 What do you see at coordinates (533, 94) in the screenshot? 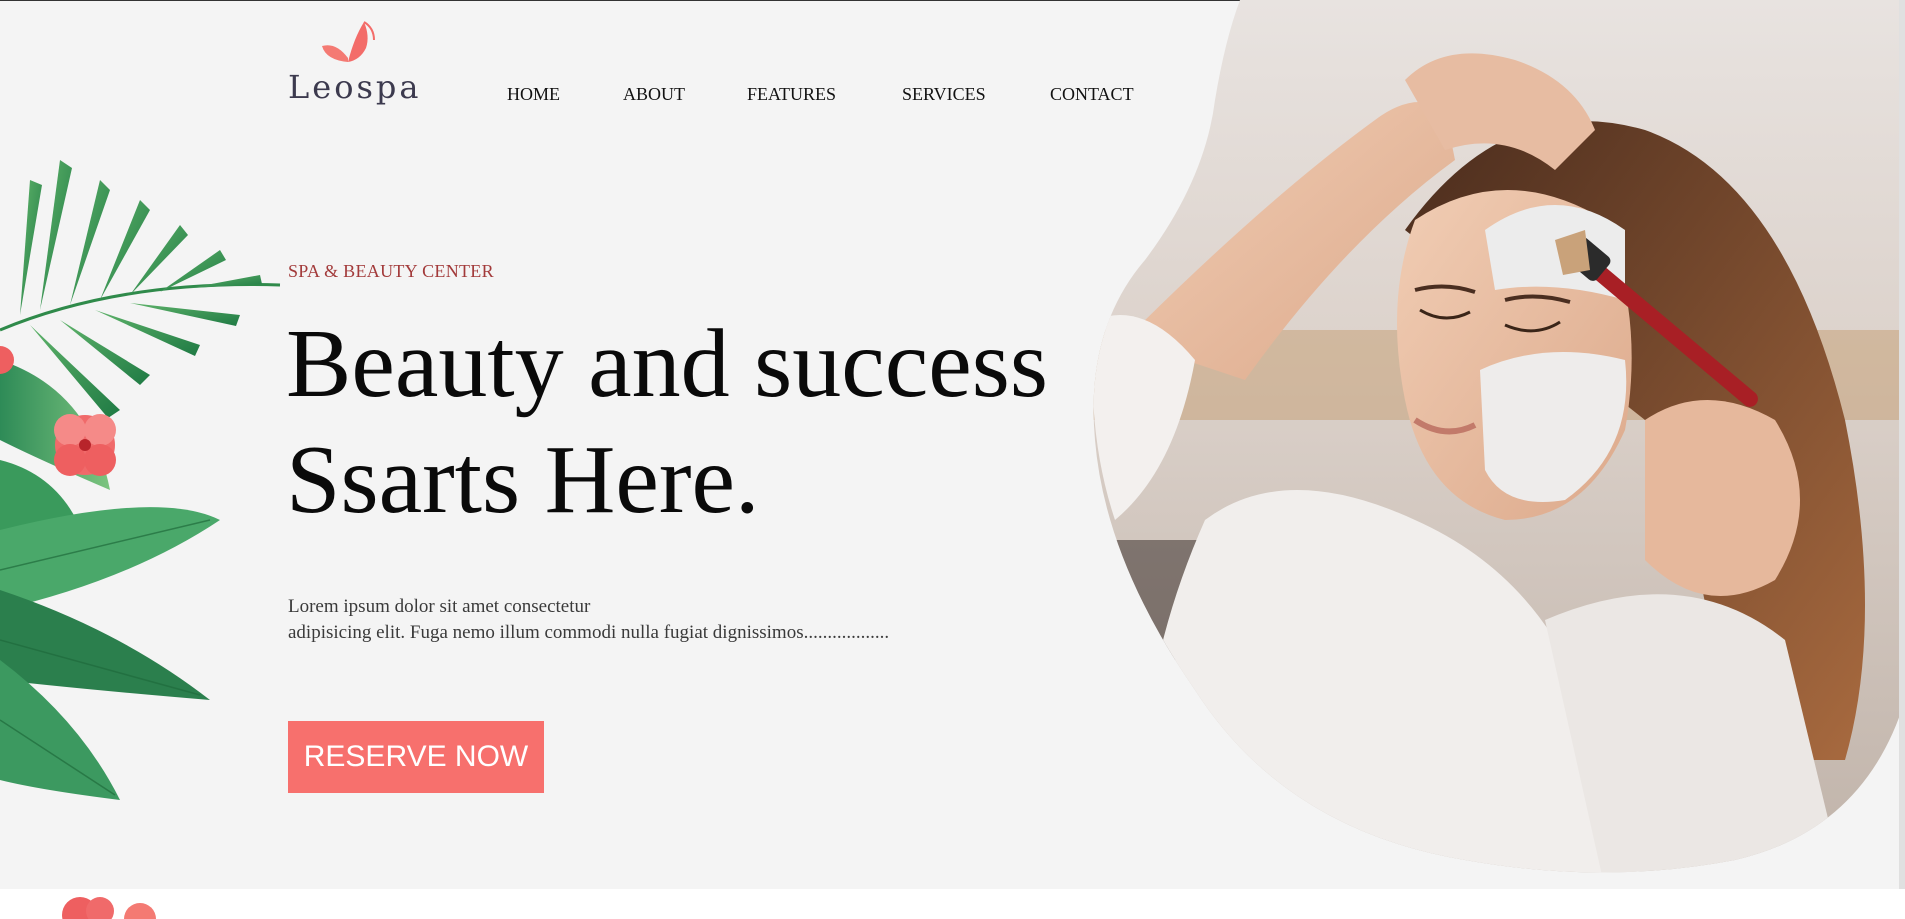
I see `nav-home-link: HOME` at bounding box center [533, 94].